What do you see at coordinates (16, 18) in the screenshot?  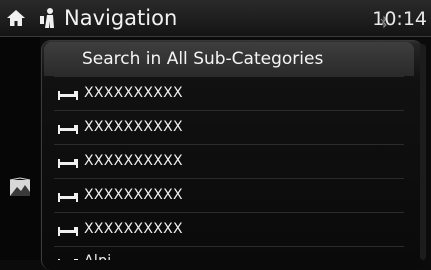 I see `home-icon` at bounding box center [16, 18].